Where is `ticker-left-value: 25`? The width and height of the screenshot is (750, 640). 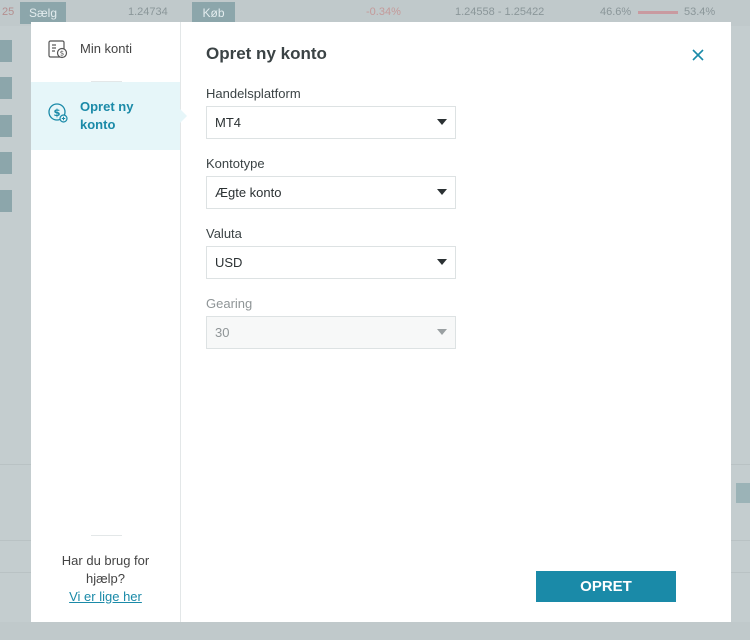 ticker-left-value: 25 is located at coordinates (8, 12).